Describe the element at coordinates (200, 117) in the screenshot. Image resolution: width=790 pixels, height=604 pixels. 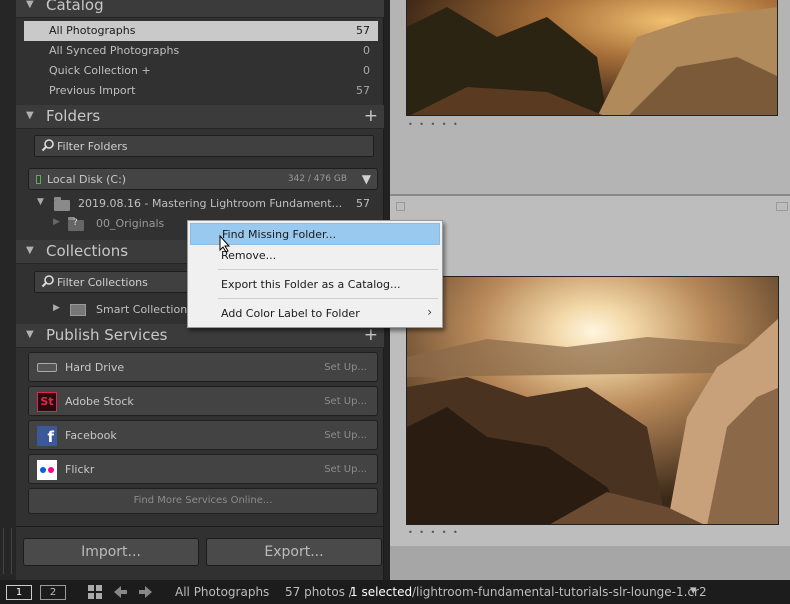
I see `folders-header: ▼ Folders +` at that location.